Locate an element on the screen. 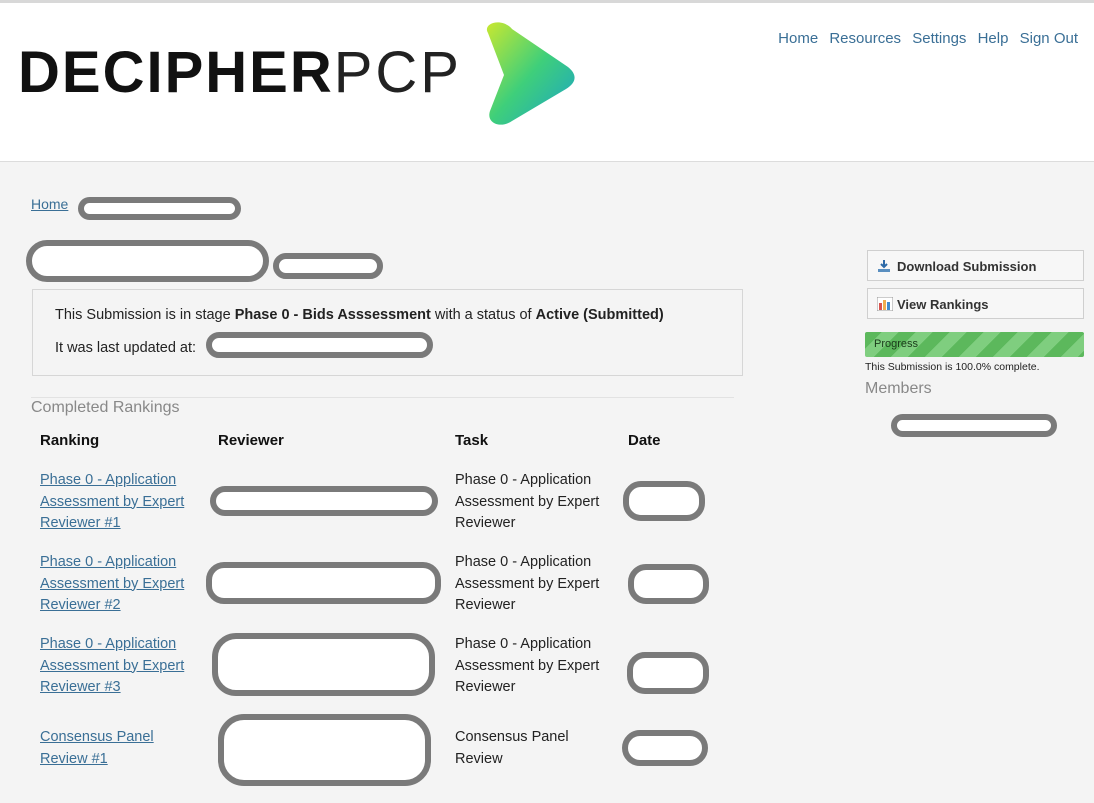 This screenshot has width=1094, height=803. stage-name: Phase 0 - Bids Asssessment is located at coordinates (332, 315).